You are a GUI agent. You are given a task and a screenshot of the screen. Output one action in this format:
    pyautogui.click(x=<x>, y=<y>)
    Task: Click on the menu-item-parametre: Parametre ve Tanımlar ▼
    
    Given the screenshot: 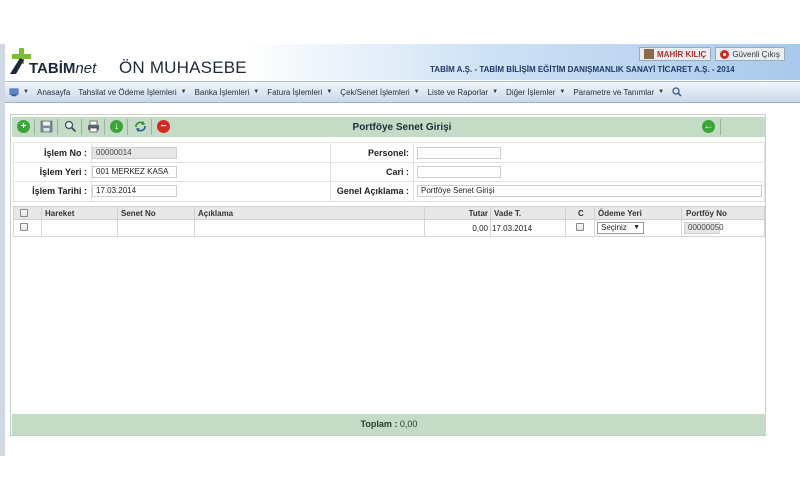 What is the action you would take?
    pyautogui.click(x=618, y=92)
    